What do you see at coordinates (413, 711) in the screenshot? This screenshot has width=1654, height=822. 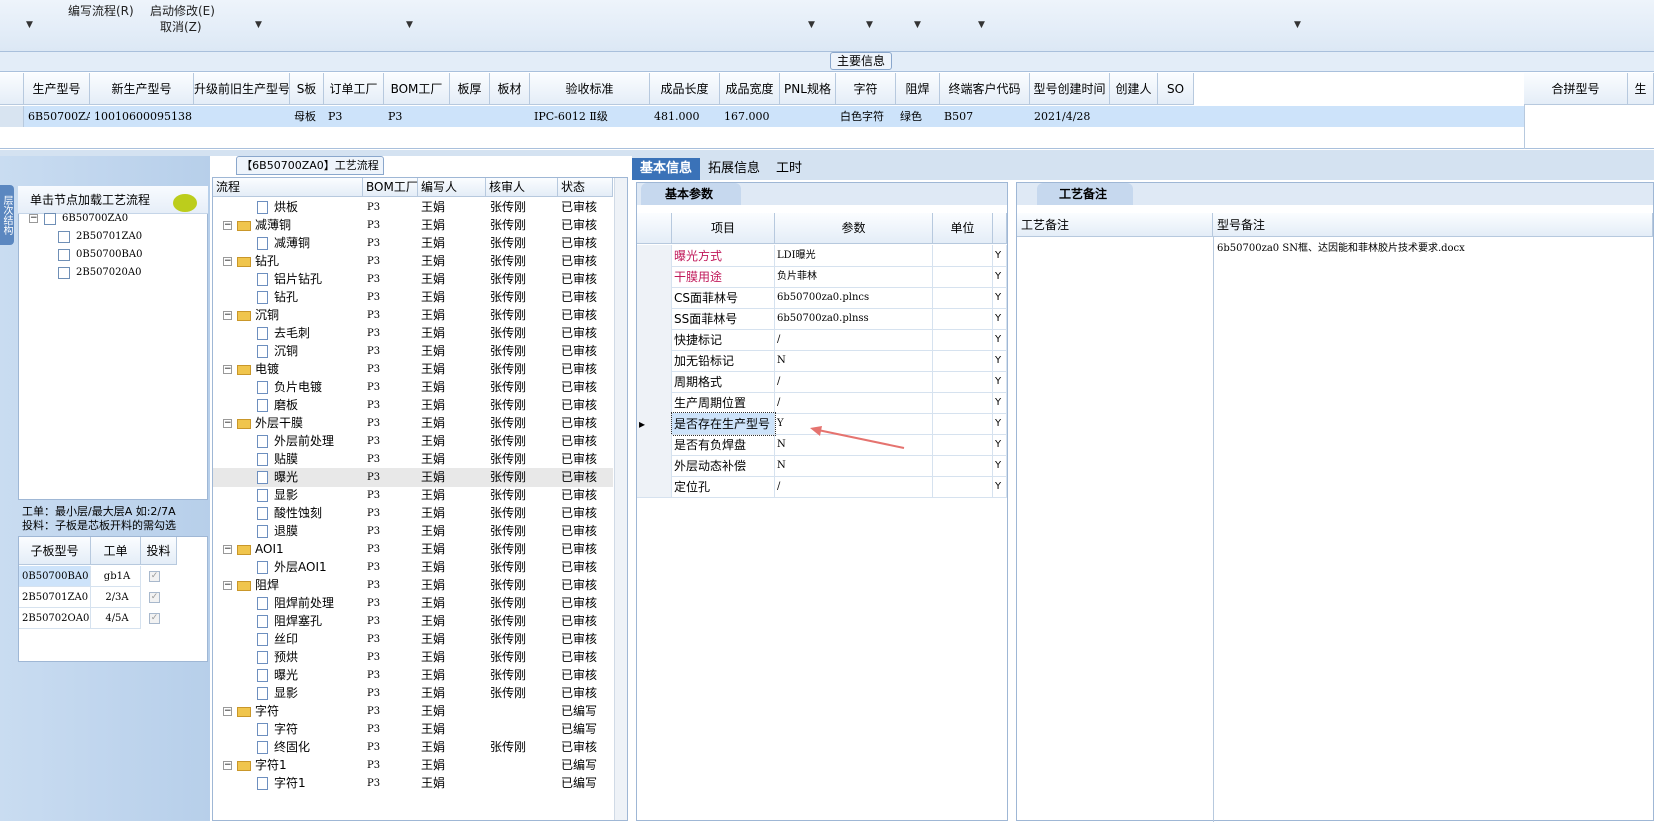 I see `flow-row: 字符 − P3 王娟 已编写` at bounding box center [413, 711].